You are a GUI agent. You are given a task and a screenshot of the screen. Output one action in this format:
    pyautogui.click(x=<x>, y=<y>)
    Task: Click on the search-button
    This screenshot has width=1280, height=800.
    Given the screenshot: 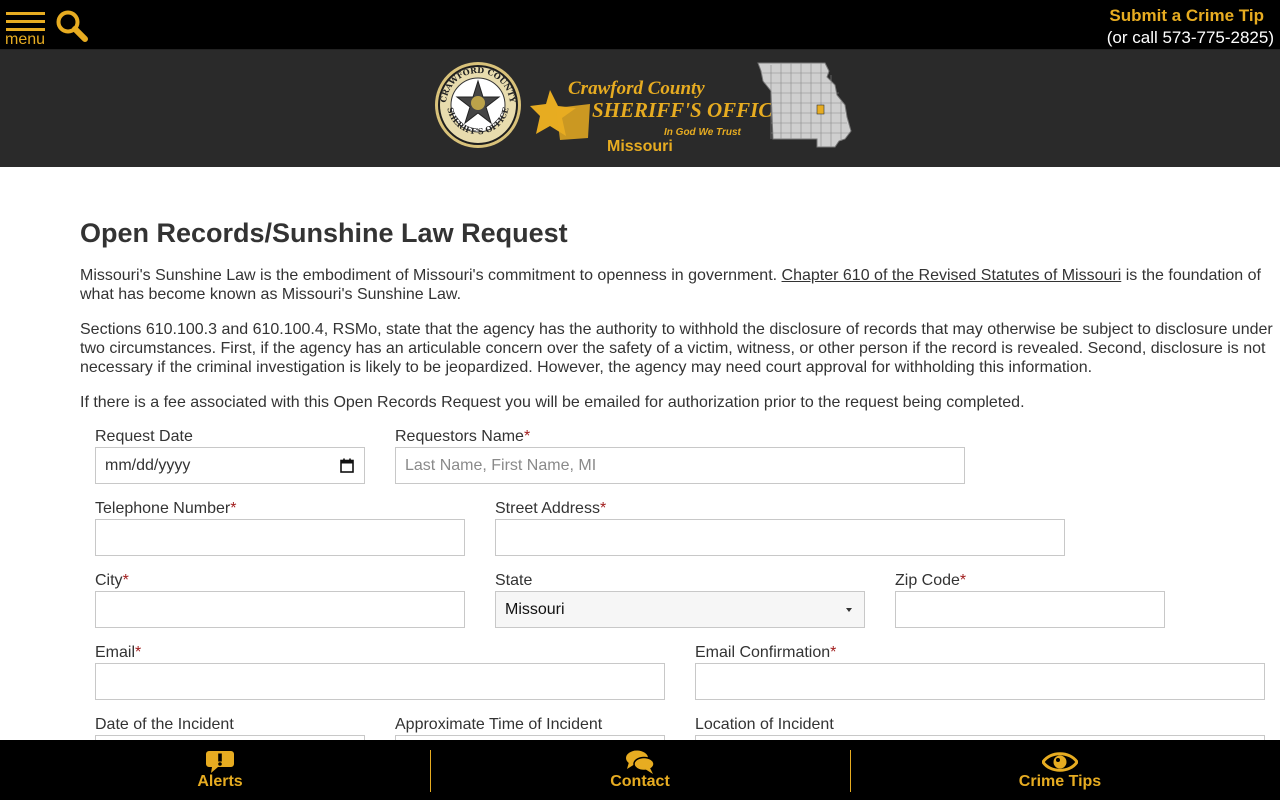 What is the action you would take?
    pyautogui.click(x=72, y=26)
    